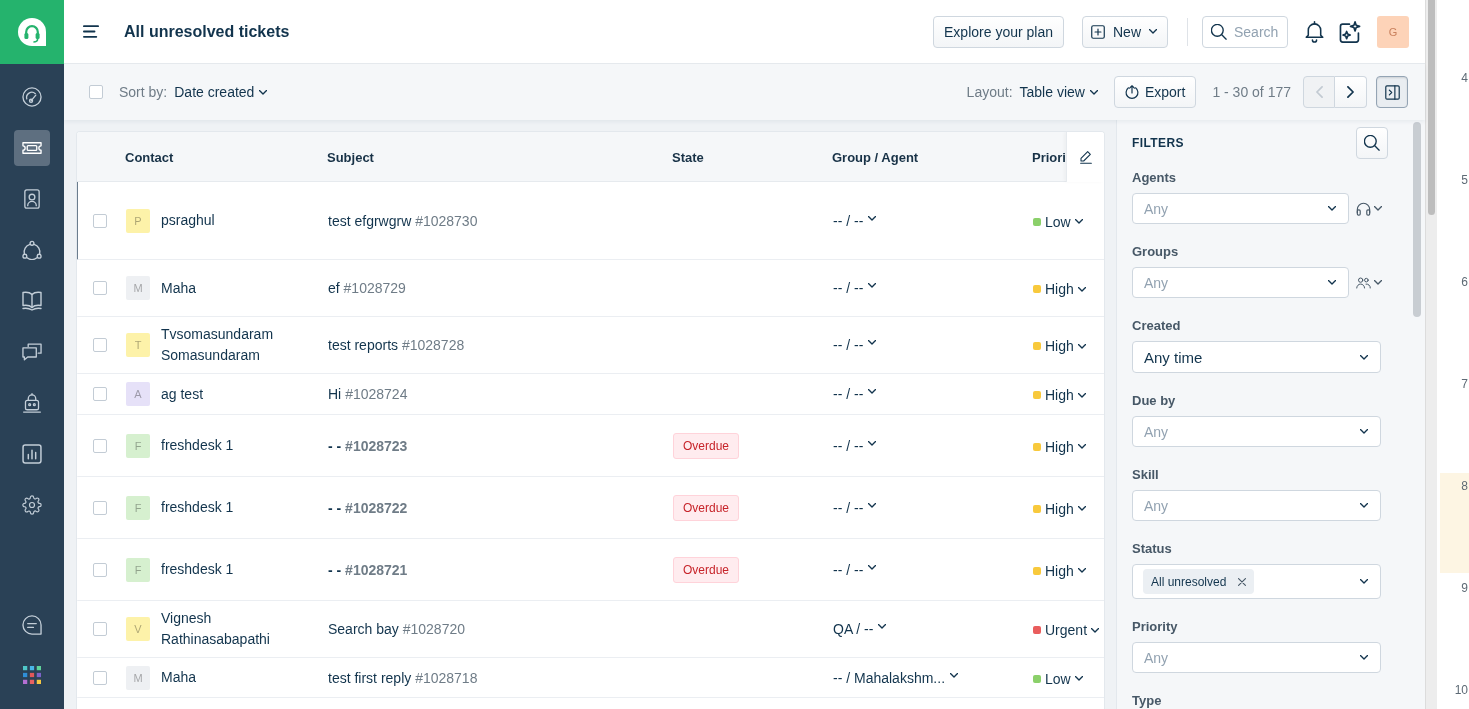 The width and height of the screenshot is (1469, 709). Describe the element at coordinates (1245, 31) in the screenshot. I see `search-field: Search` at that location.